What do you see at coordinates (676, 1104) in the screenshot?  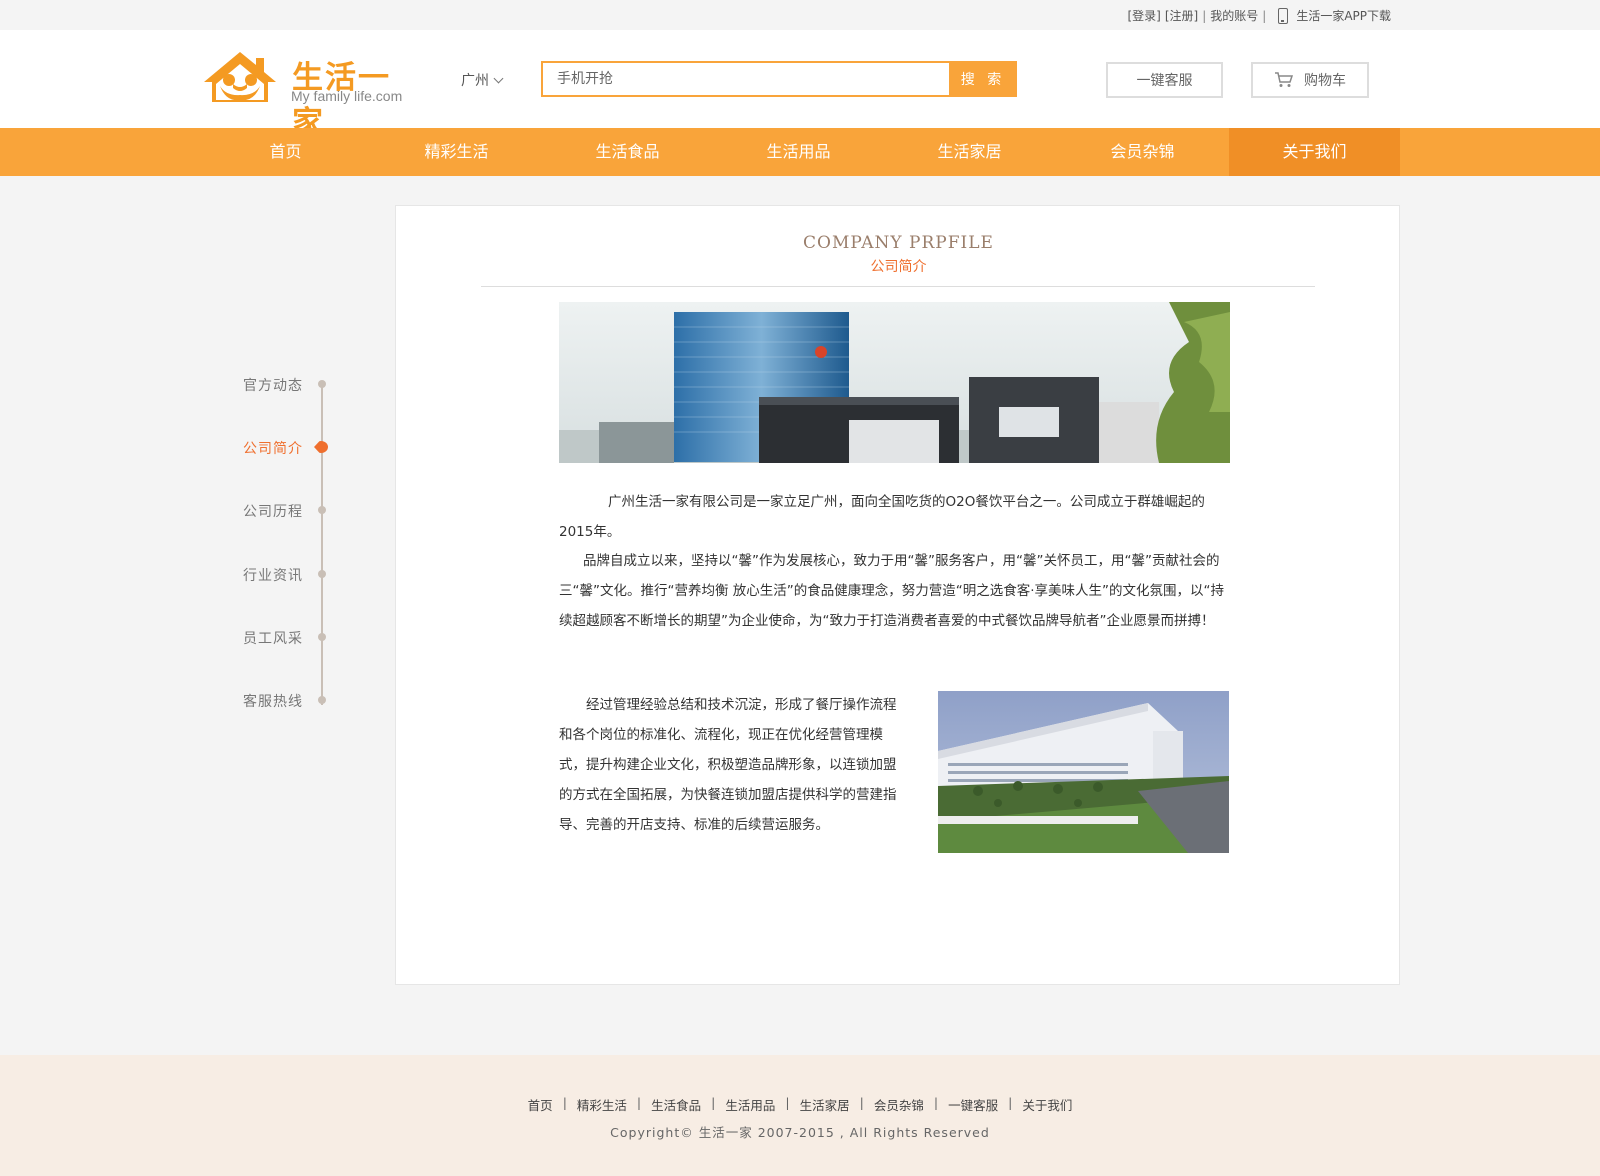 I see `footer-link-food: 生活食品` at bounding box center [676, 1104].